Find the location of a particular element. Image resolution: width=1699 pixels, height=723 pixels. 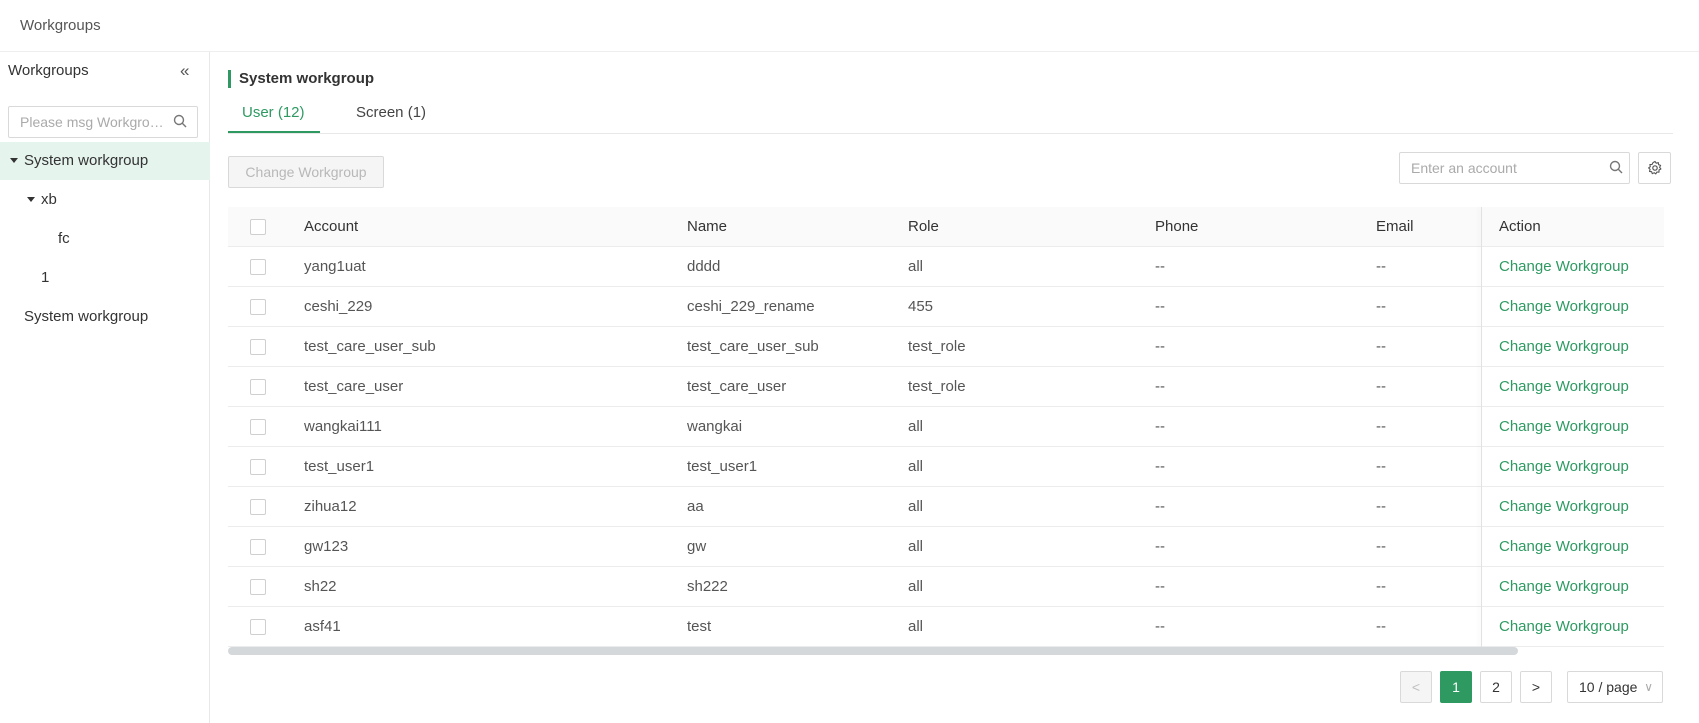

tree-node: 1 is located at coordinates (105, 278).